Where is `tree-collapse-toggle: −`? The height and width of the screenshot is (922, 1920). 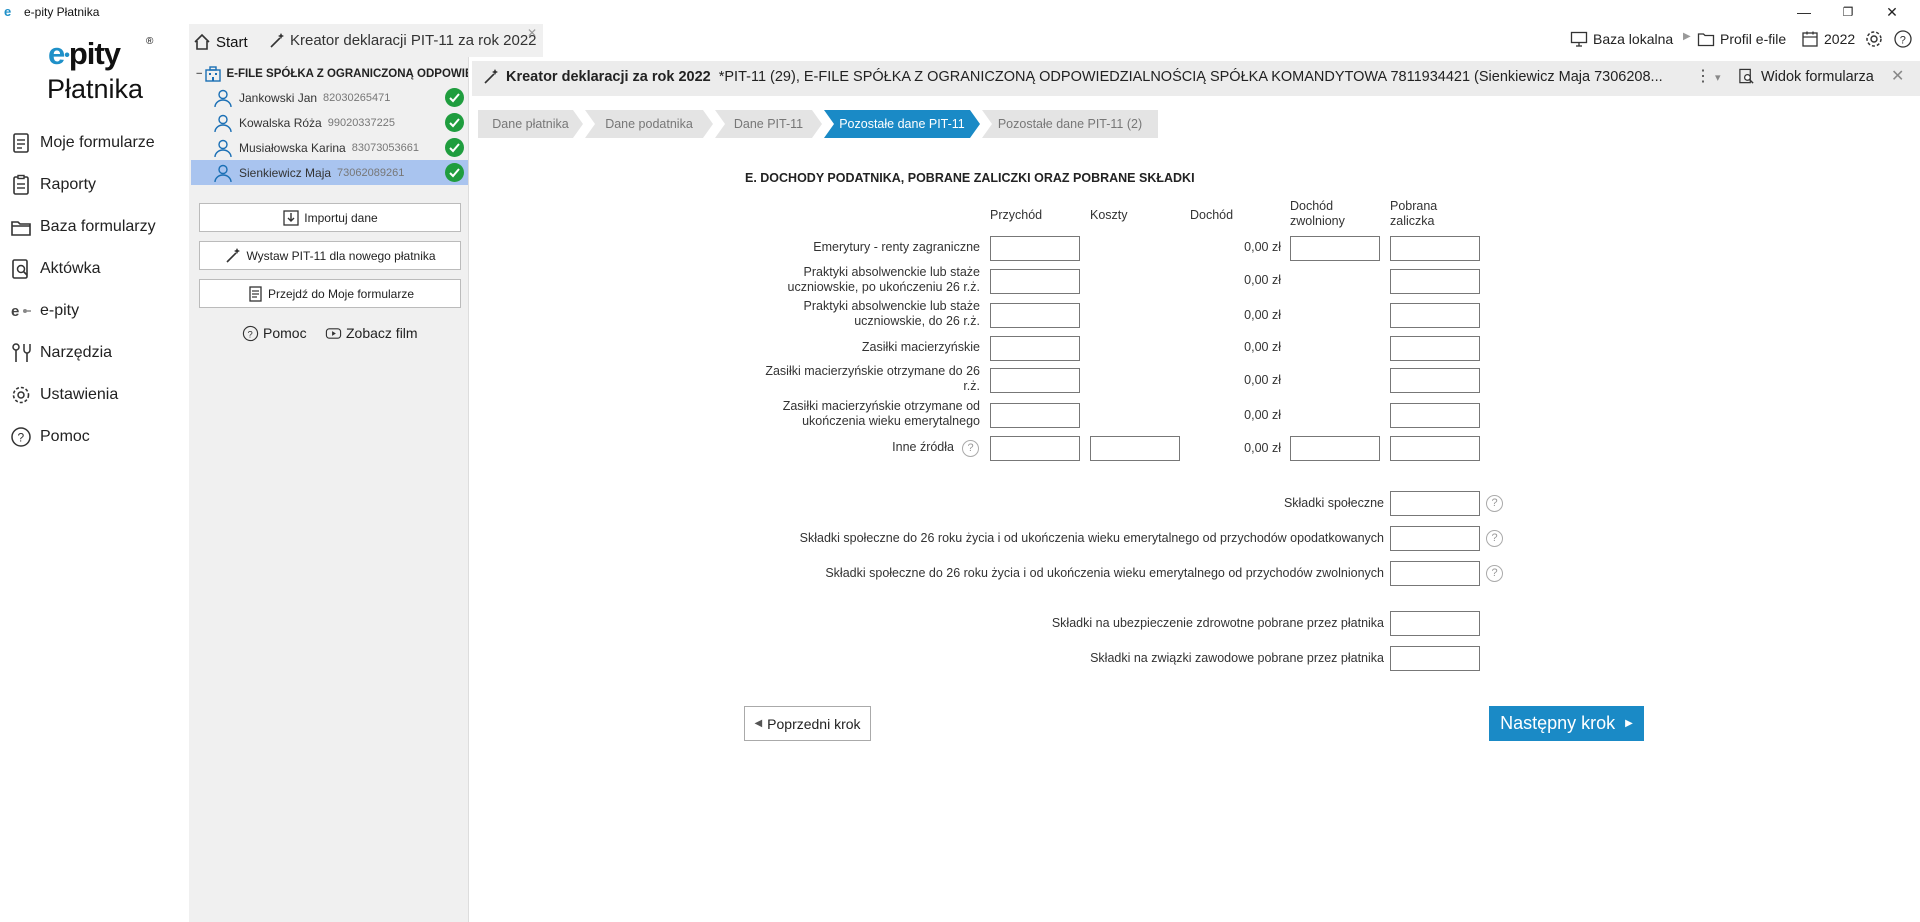 tree-collapse-toggle: − is located at coordinates (199, 74).